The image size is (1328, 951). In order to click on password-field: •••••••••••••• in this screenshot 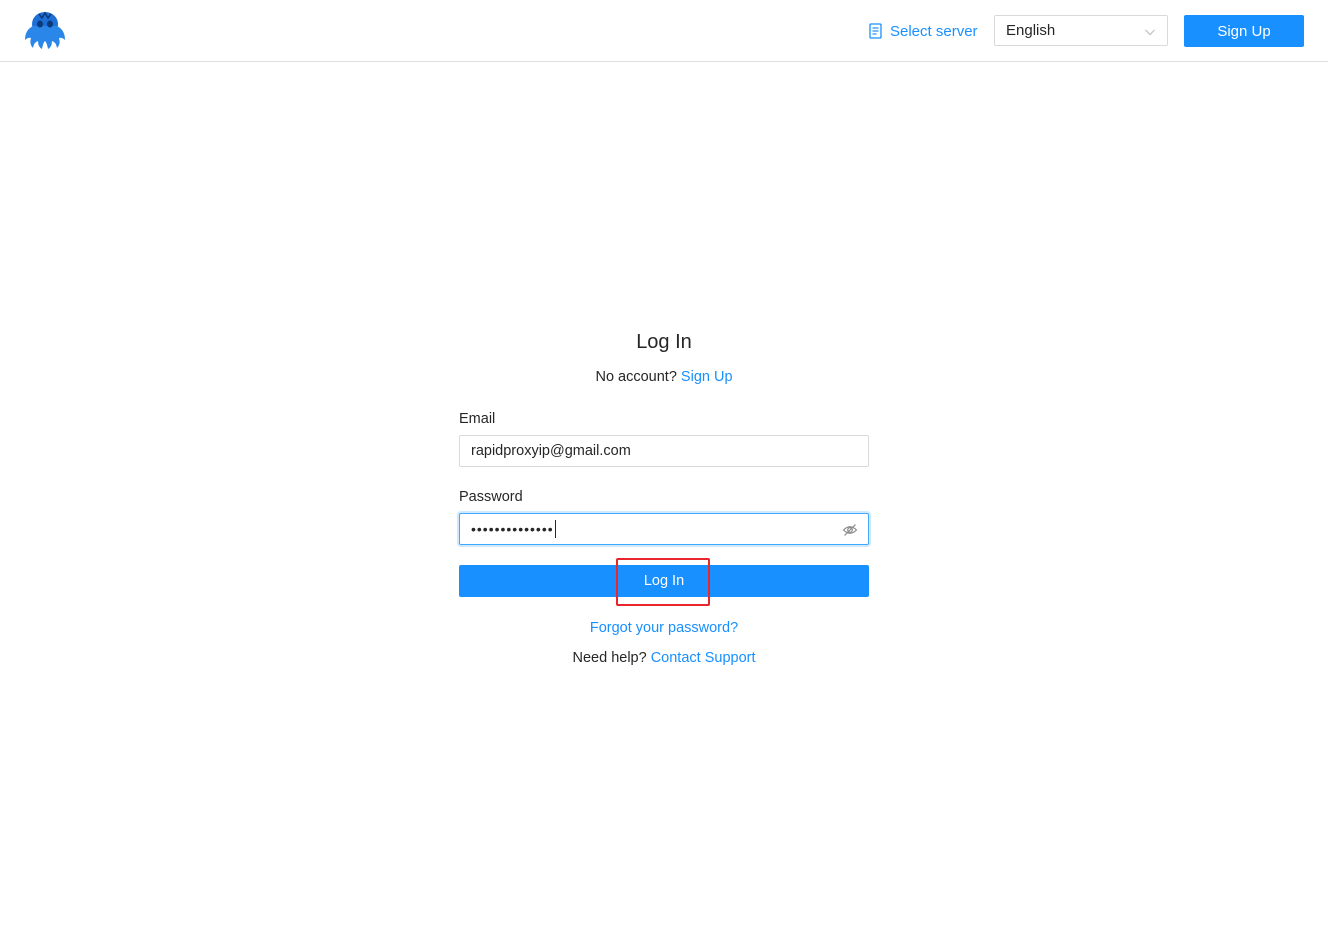, I will do `click(664, 529)`.